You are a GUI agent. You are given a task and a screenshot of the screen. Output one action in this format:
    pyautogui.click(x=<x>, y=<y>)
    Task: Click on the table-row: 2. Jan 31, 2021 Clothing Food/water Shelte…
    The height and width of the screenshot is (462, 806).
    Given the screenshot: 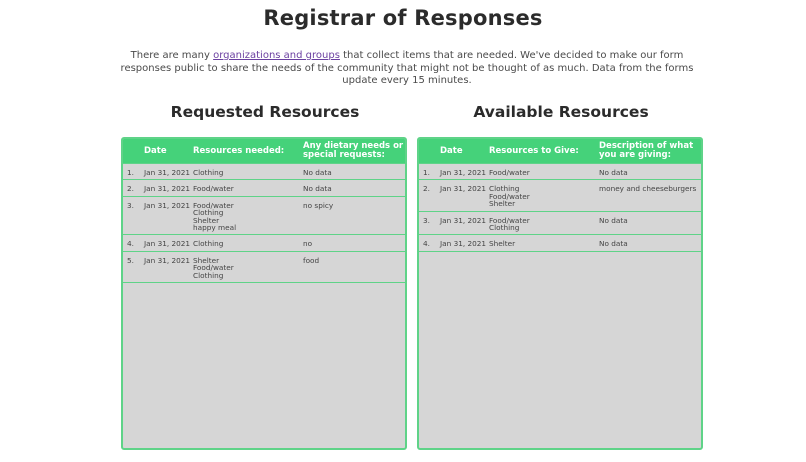 What is the action you would take?
    pyautogui.click(x=560, y=196)
    